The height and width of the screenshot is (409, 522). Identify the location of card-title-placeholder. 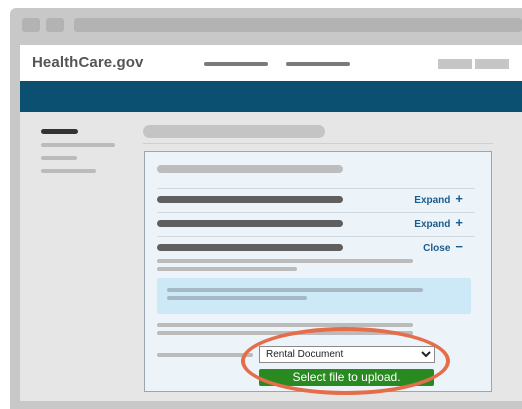
(250, 169).